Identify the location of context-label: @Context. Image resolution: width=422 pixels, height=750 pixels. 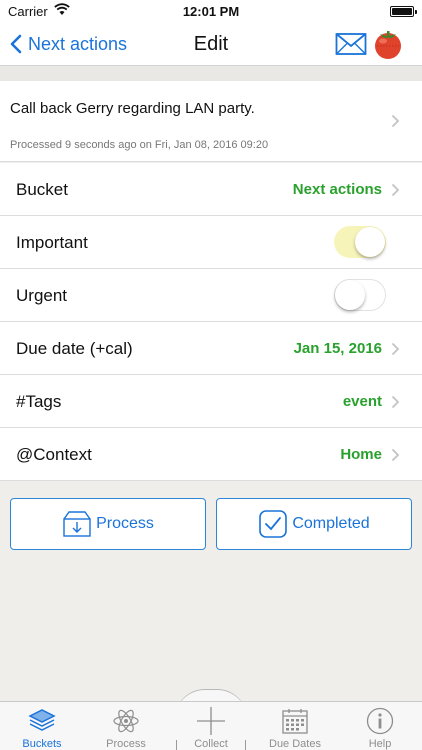
(54, 454).